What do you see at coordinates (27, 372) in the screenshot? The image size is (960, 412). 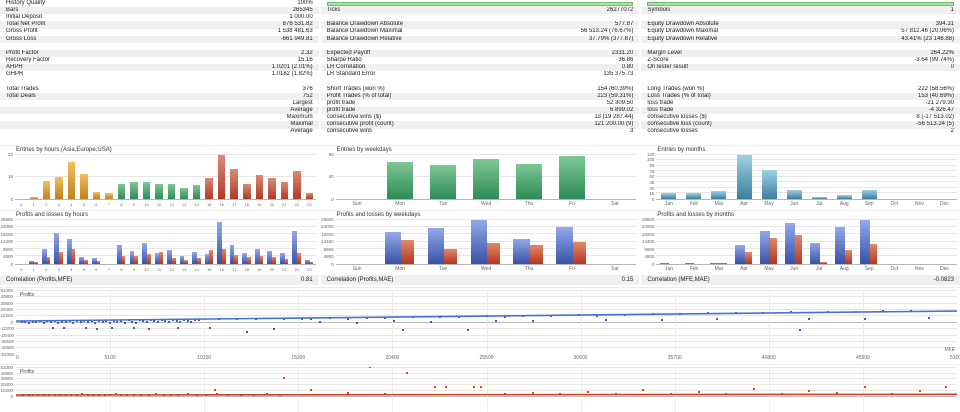 I see `series-label: Profits` at bounding box center [27, 372].